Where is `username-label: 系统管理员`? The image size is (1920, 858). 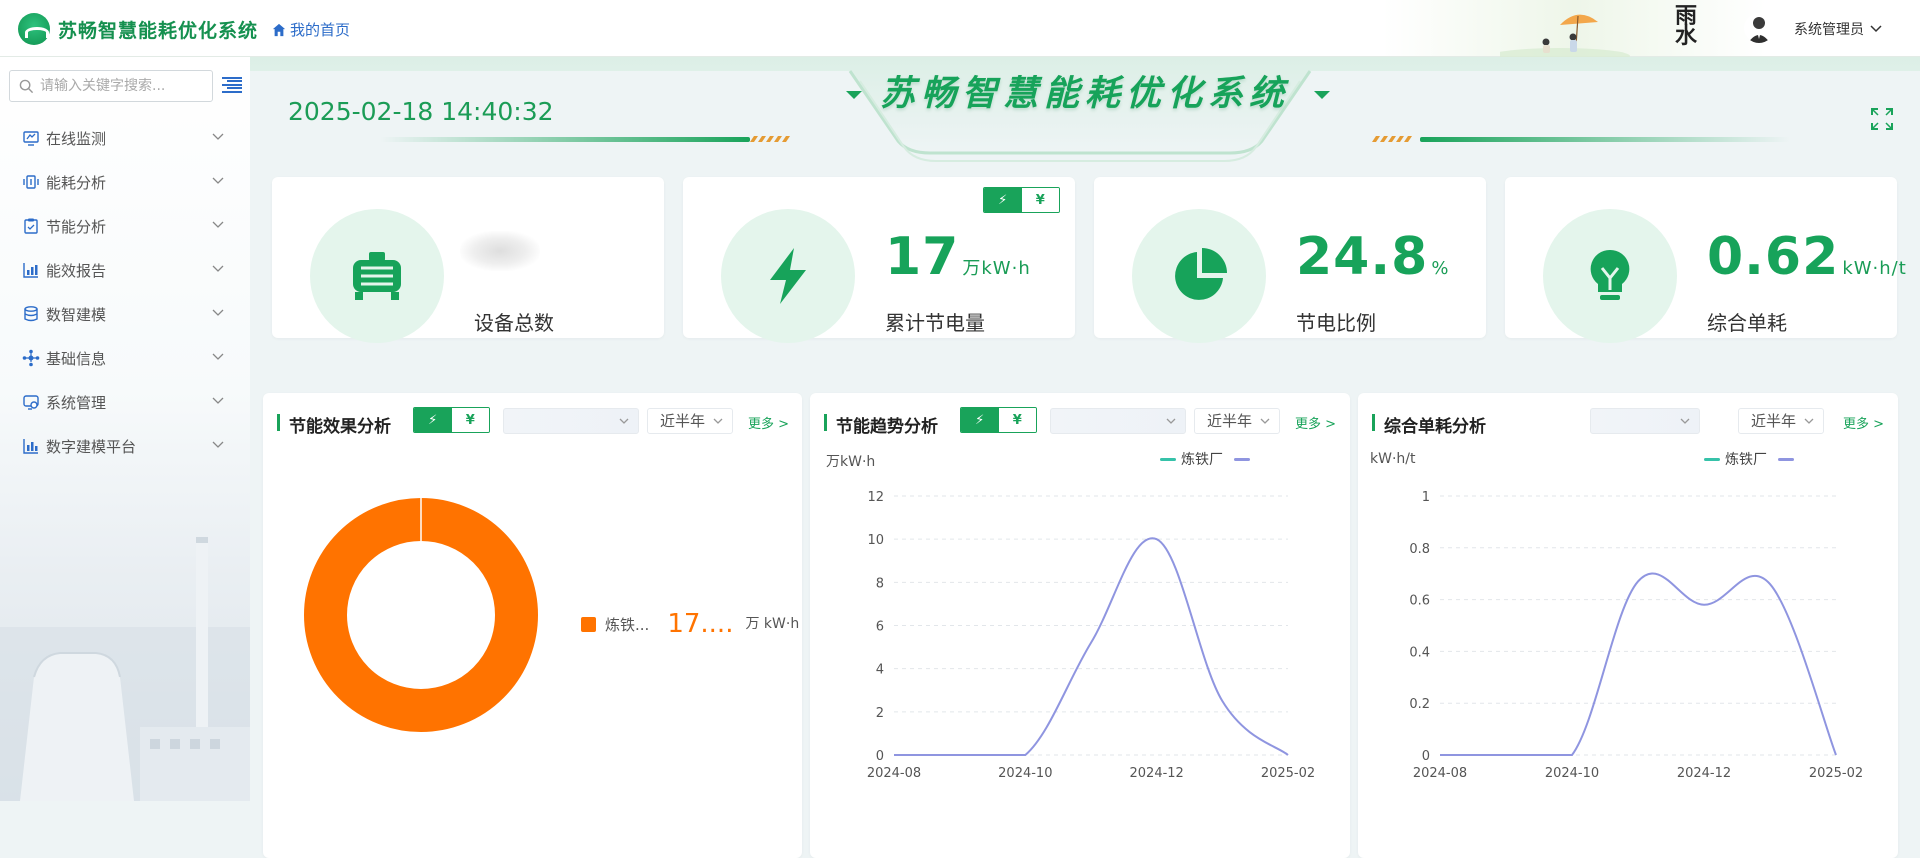
username-label: 系统管理员 is located at coordinates (1829, 30).